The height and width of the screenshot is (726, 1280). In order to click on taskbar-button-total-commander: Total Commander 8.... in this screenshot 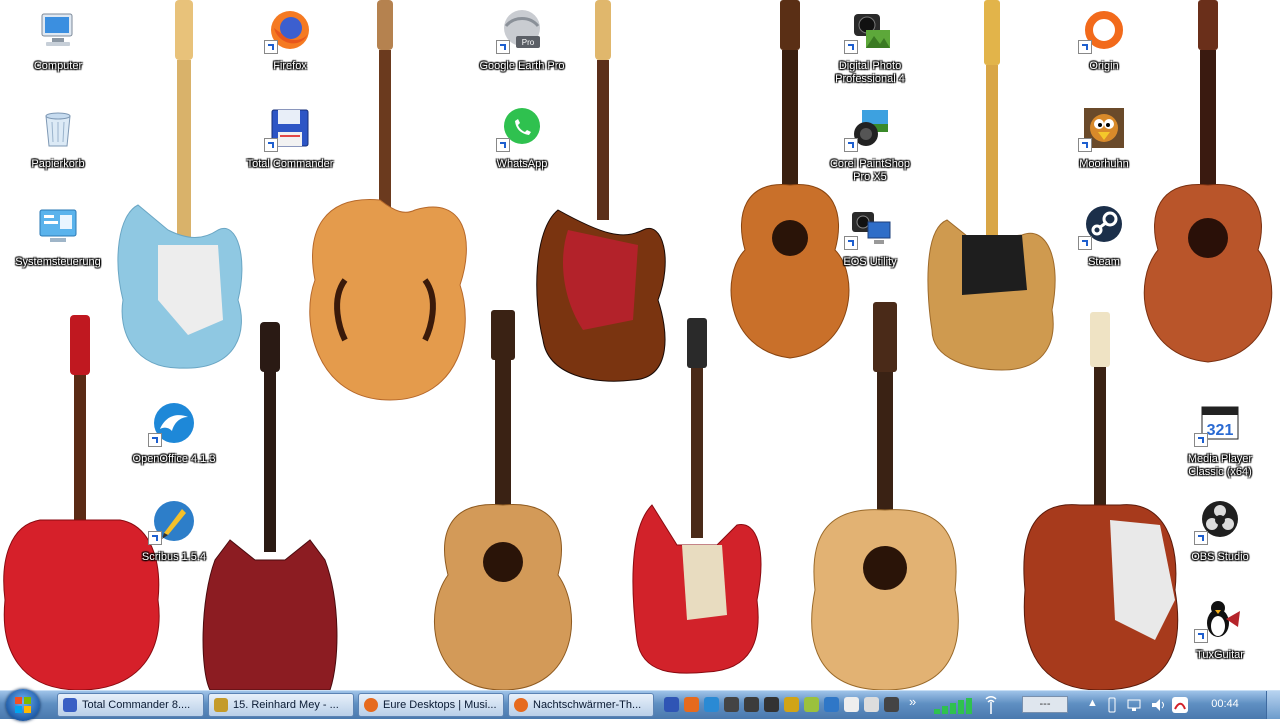, I will do `click(130, 705)`.